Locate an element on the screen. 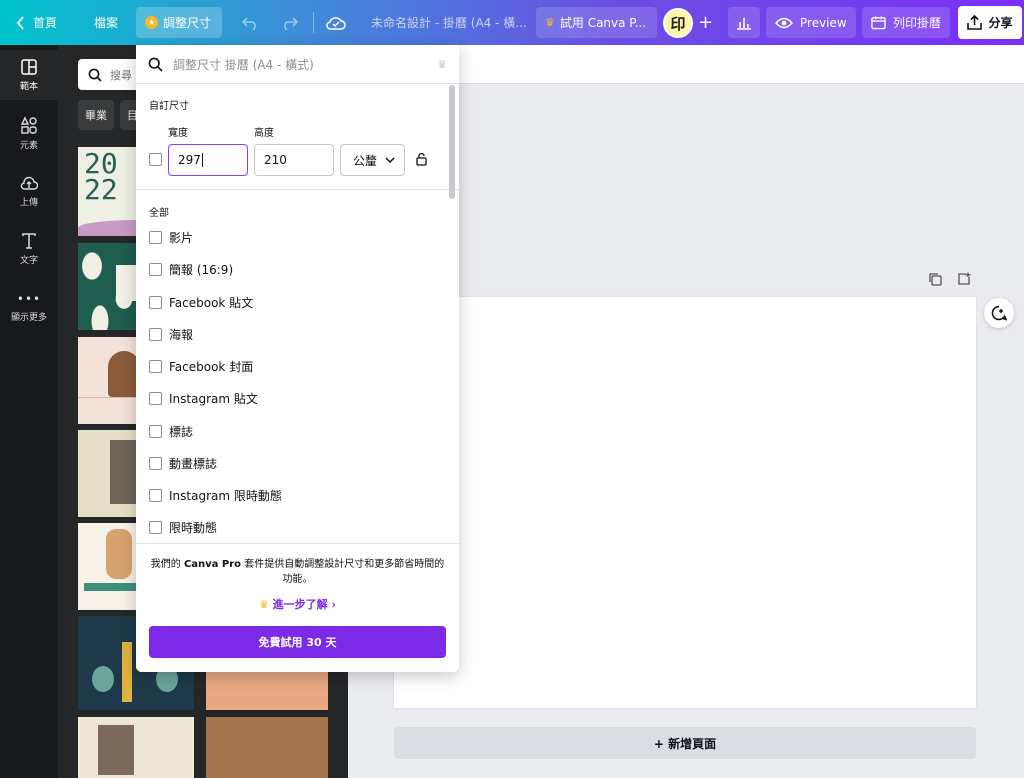  duplicate-page-button is located at coordinates (935, 281).